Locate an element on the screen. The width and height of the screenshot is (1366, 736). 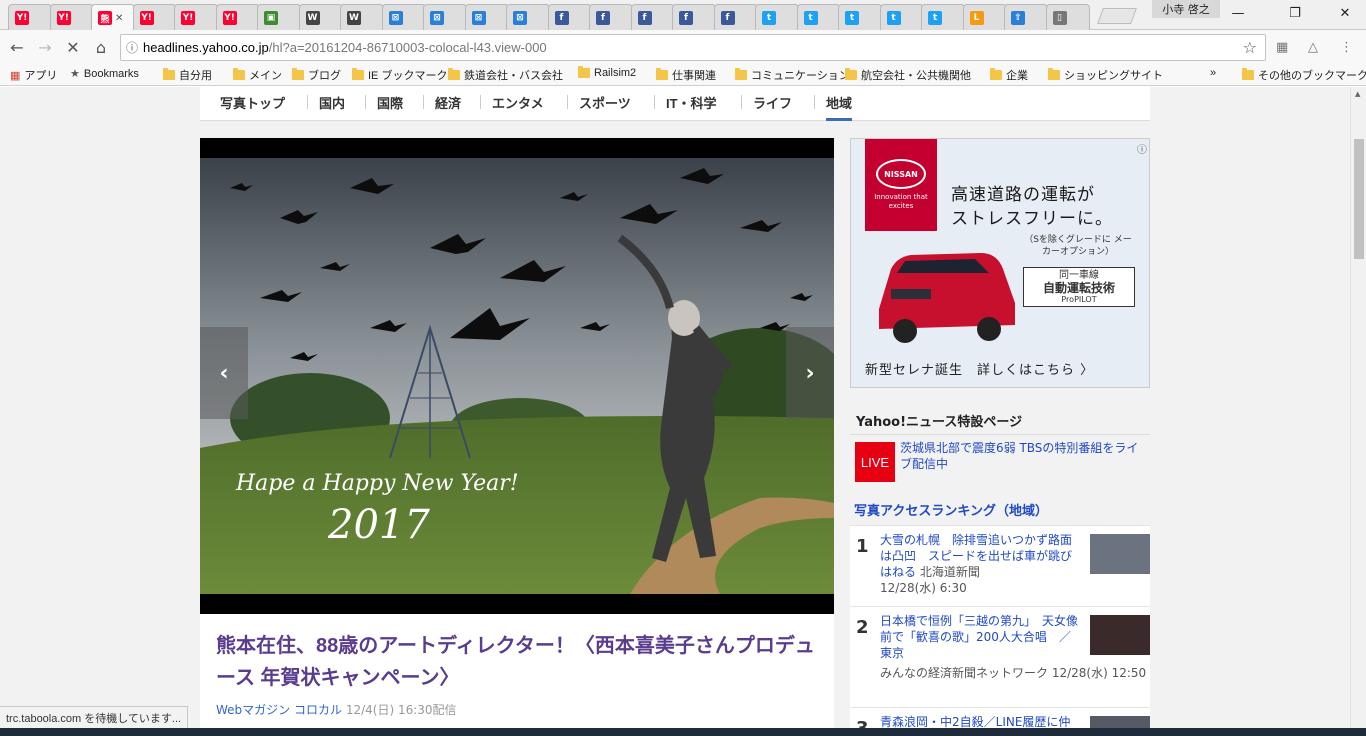
other-bookmarks-folder: その他のブックマーク is located at coordinates (1304, 75).